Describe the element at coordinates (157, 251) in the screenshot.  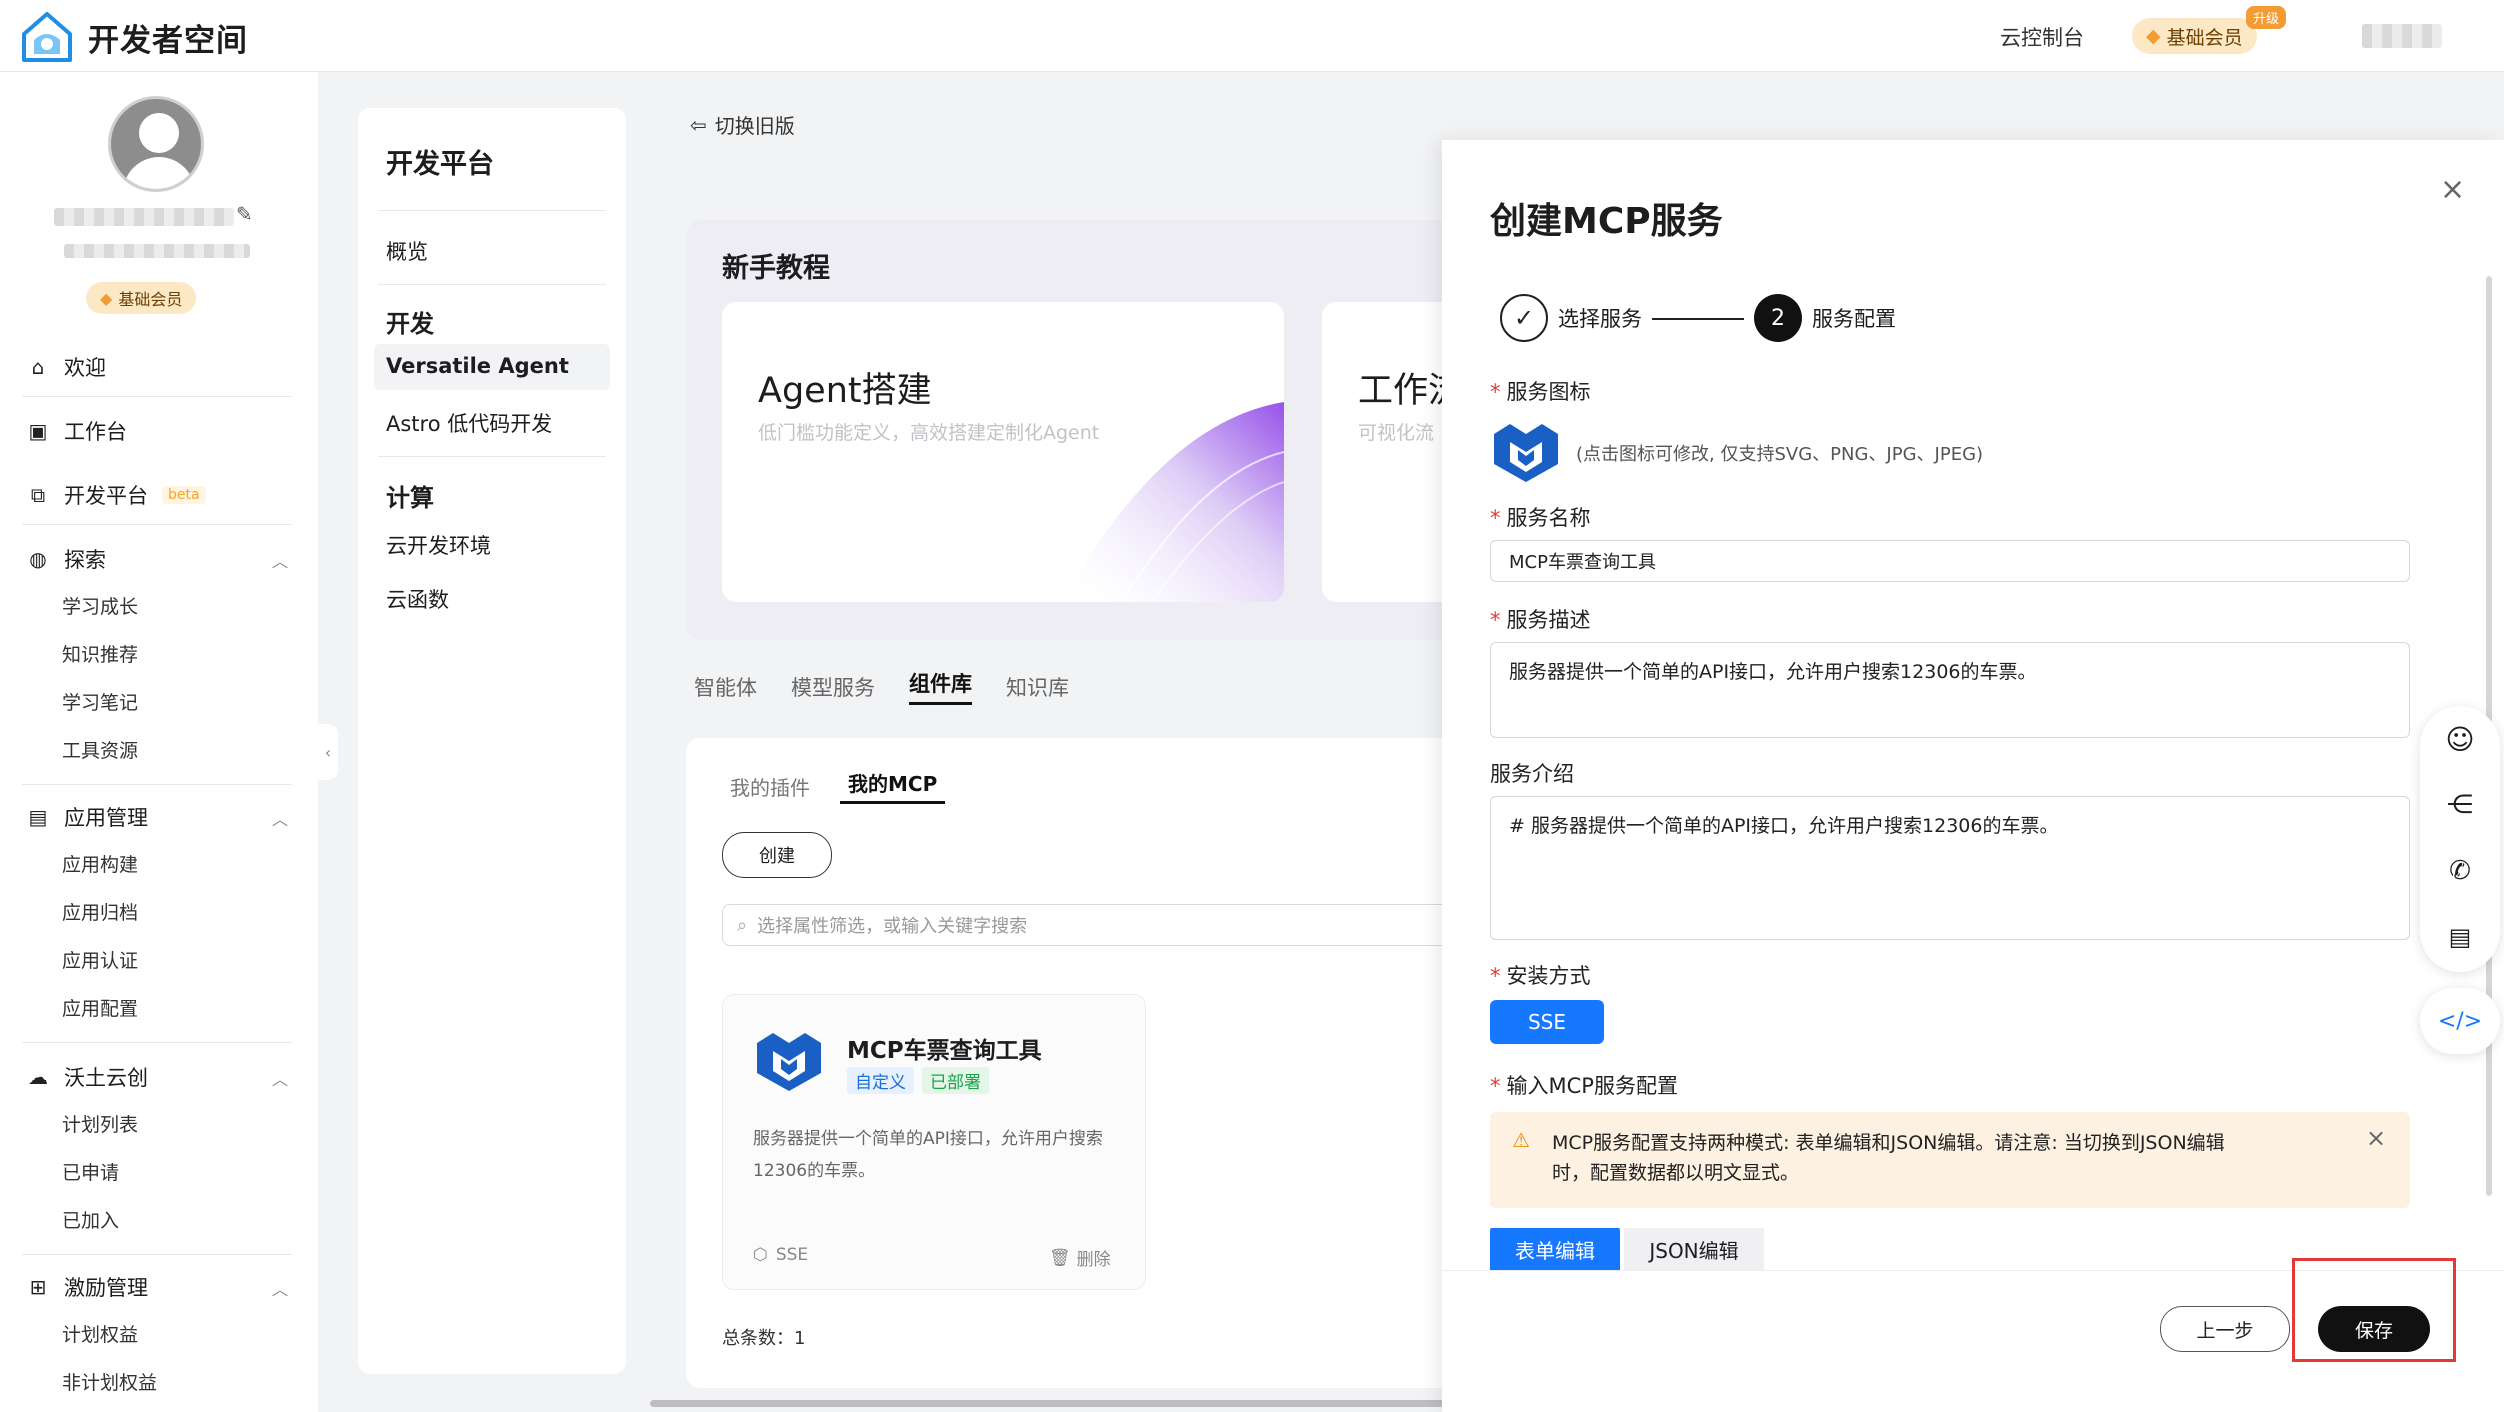
I see `userid-redacted` at that location.